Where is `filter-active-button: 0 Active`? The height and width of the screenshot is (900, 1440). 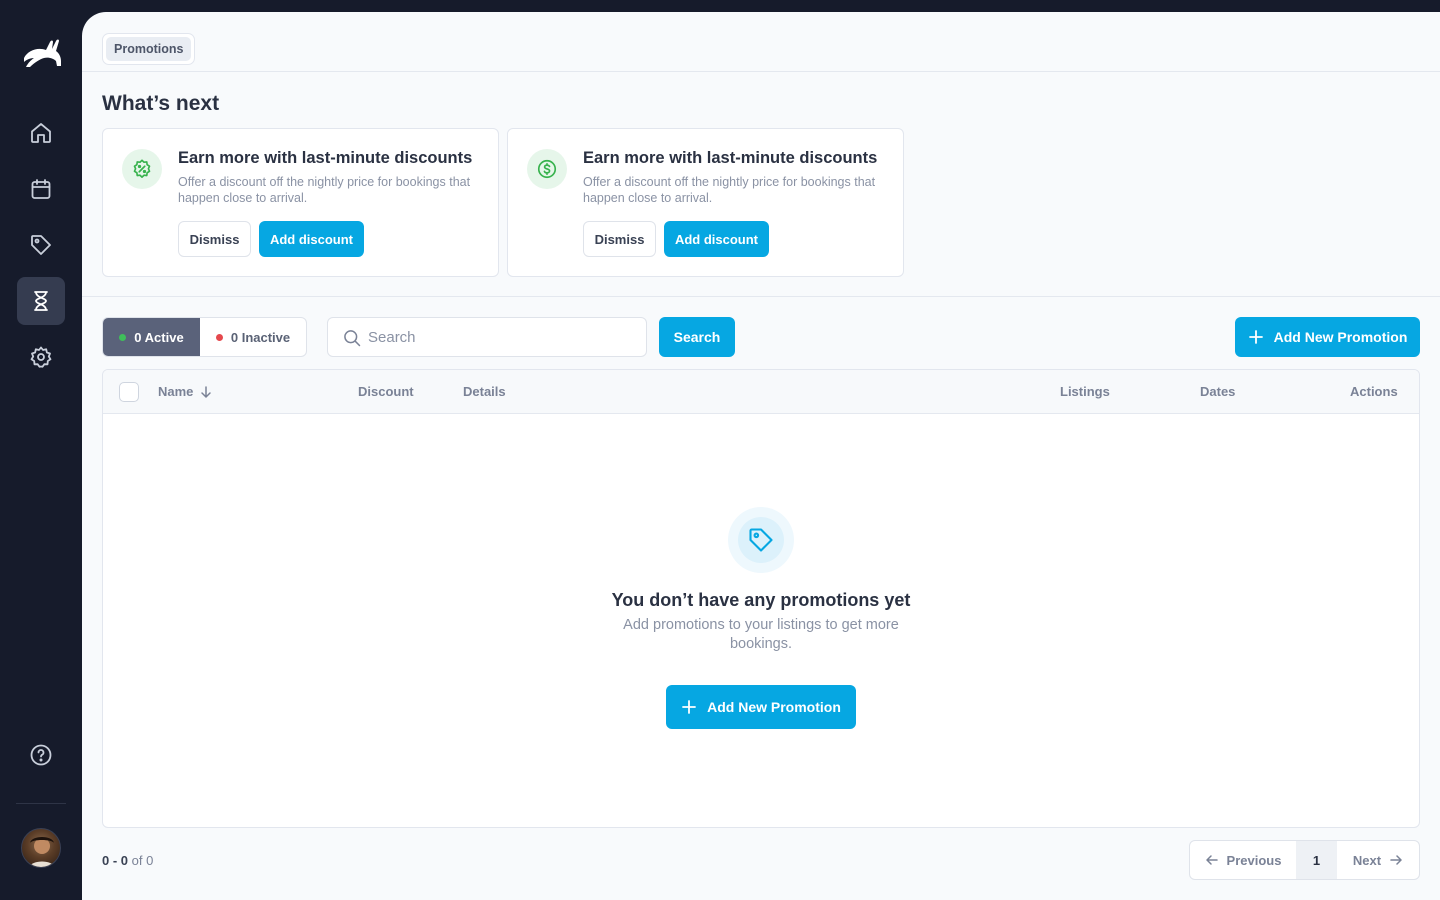
filter-active-button: 0 Active is located at coordinates (151, 337).